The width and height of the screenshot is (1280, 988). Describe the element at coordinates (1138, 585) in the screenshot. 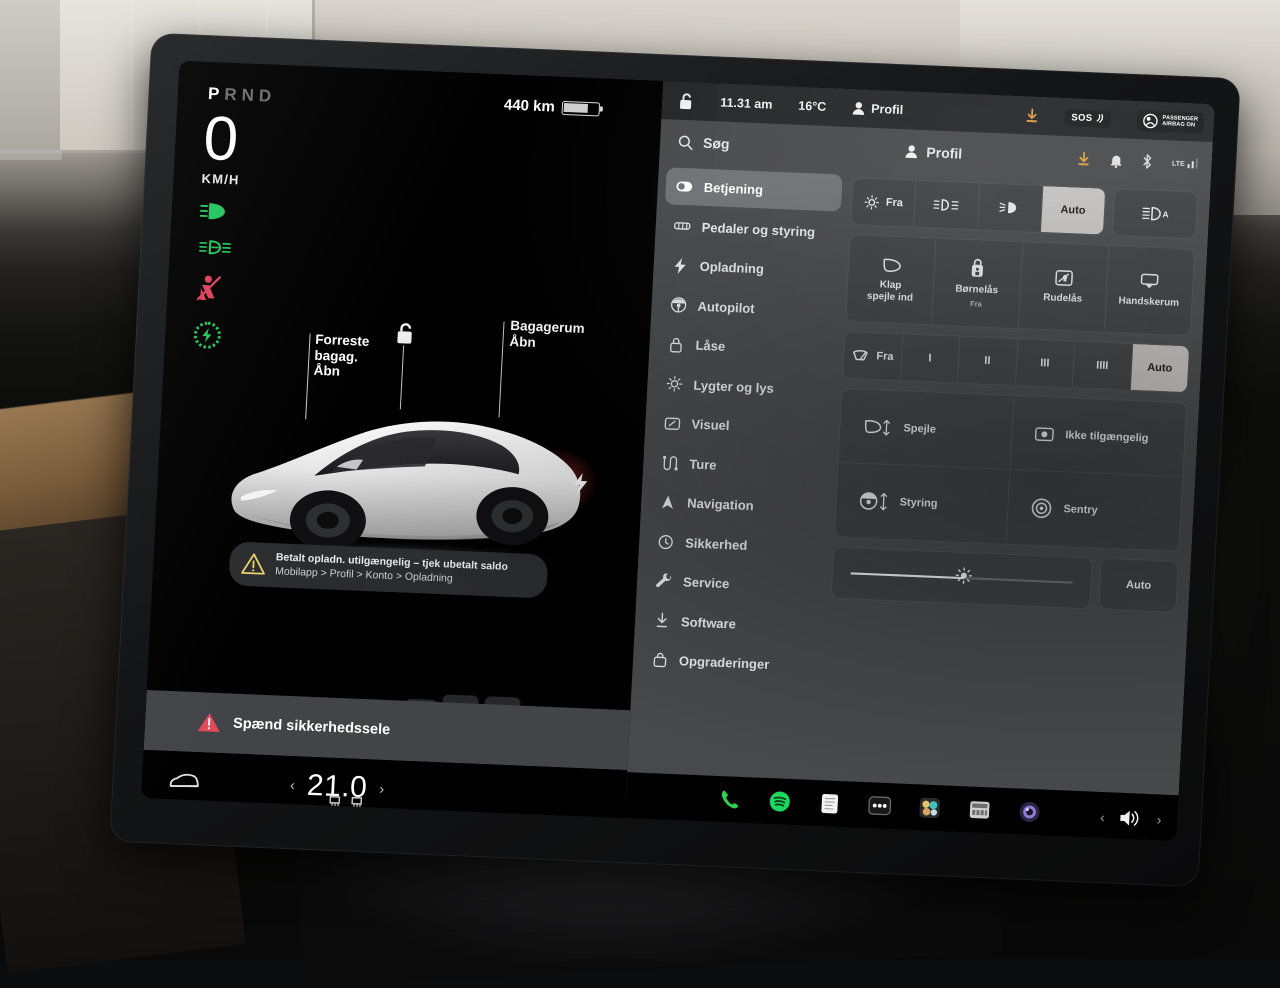

I see `brightness-auto-button: Auto` at that location.